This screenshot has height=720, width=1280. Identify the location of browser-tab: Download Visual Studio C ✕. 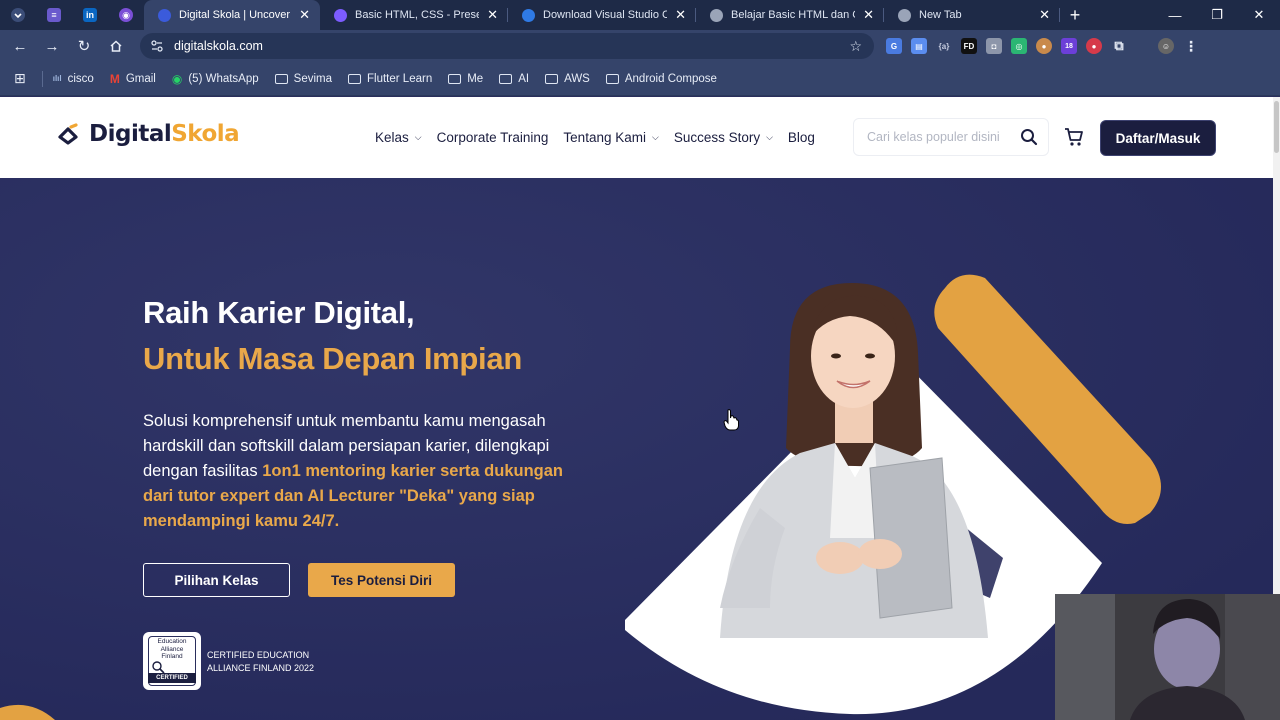
(602, 15).